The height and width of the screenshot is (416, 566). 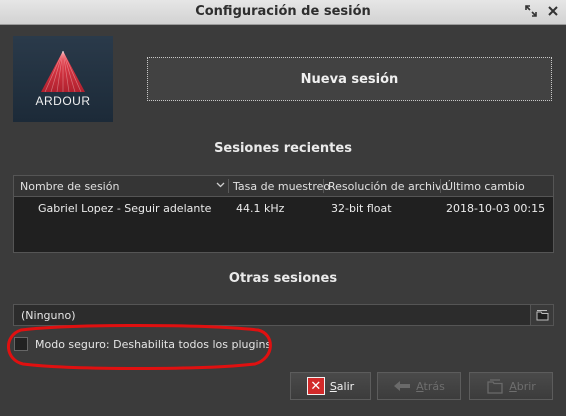 I want to click on recent-sessions-heading: Sesiones recientes, so click(x=283, y=148).